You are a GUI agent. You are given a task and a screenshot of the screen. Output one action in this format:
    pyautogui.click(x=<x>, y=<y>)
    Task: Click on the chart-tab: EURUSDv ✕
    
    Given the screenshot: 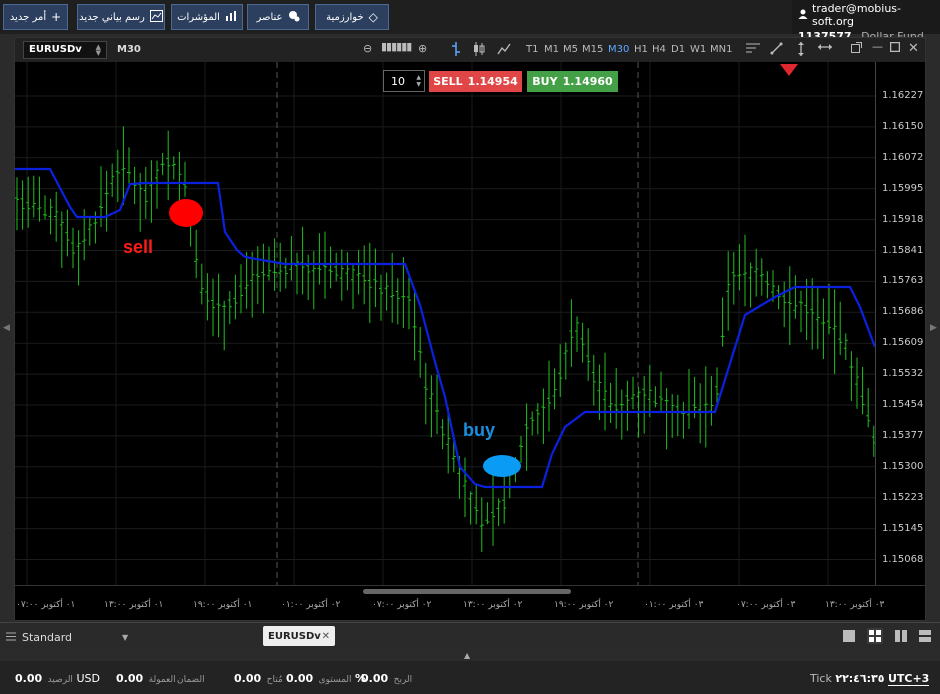 What is the action you would take?
    pyautogui.click(x=299, y=636)
    